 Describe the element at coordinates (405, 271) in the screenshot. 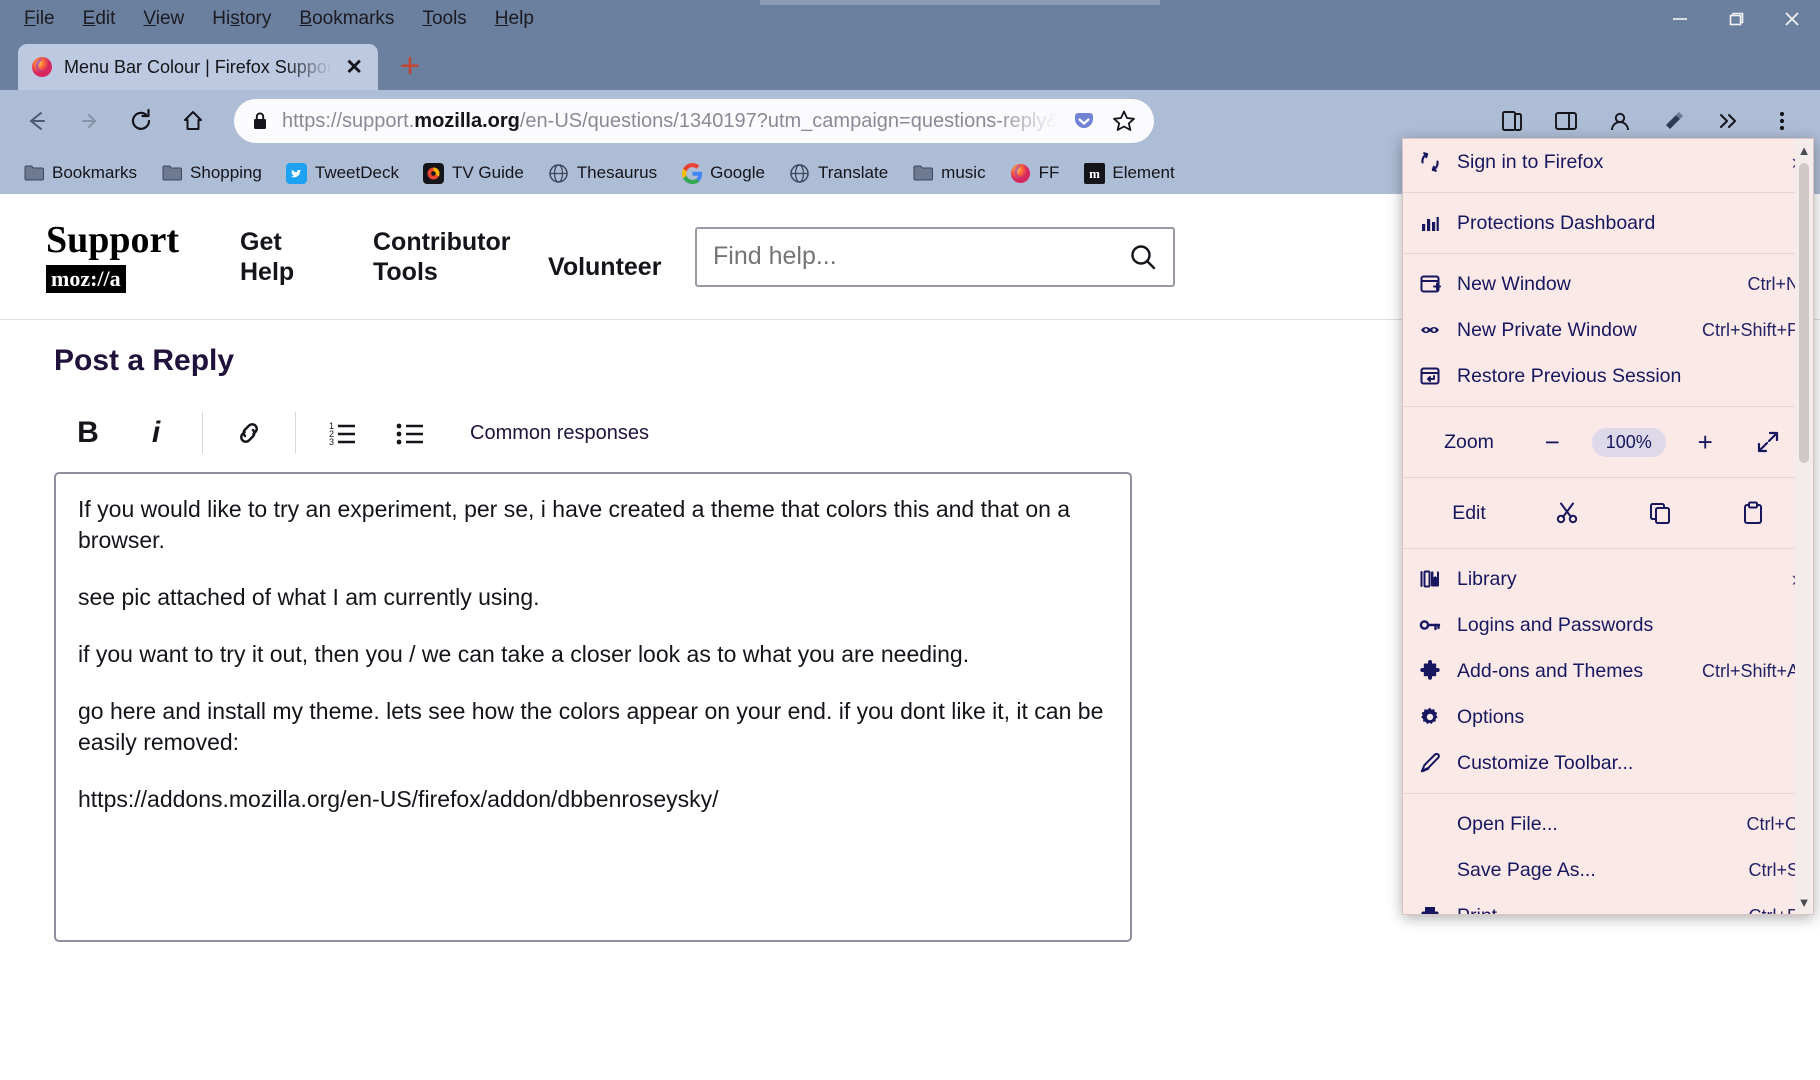

I see `nav-line-2: Tools` at that location.